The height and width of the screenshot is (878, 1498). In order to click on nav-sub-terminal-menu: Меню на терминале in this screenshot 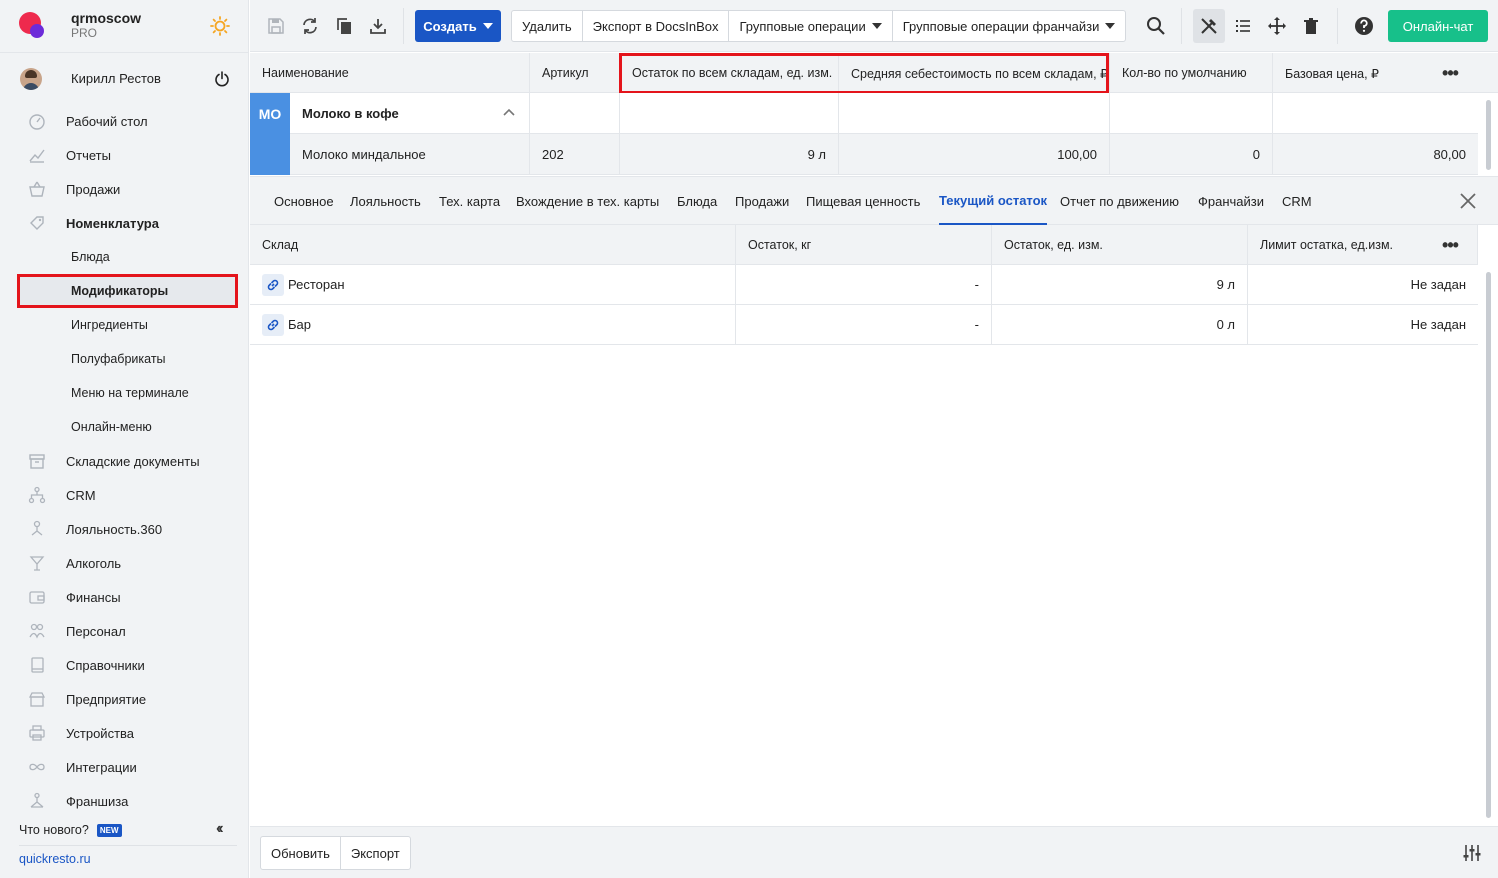, I will do `click(124, 393)`.